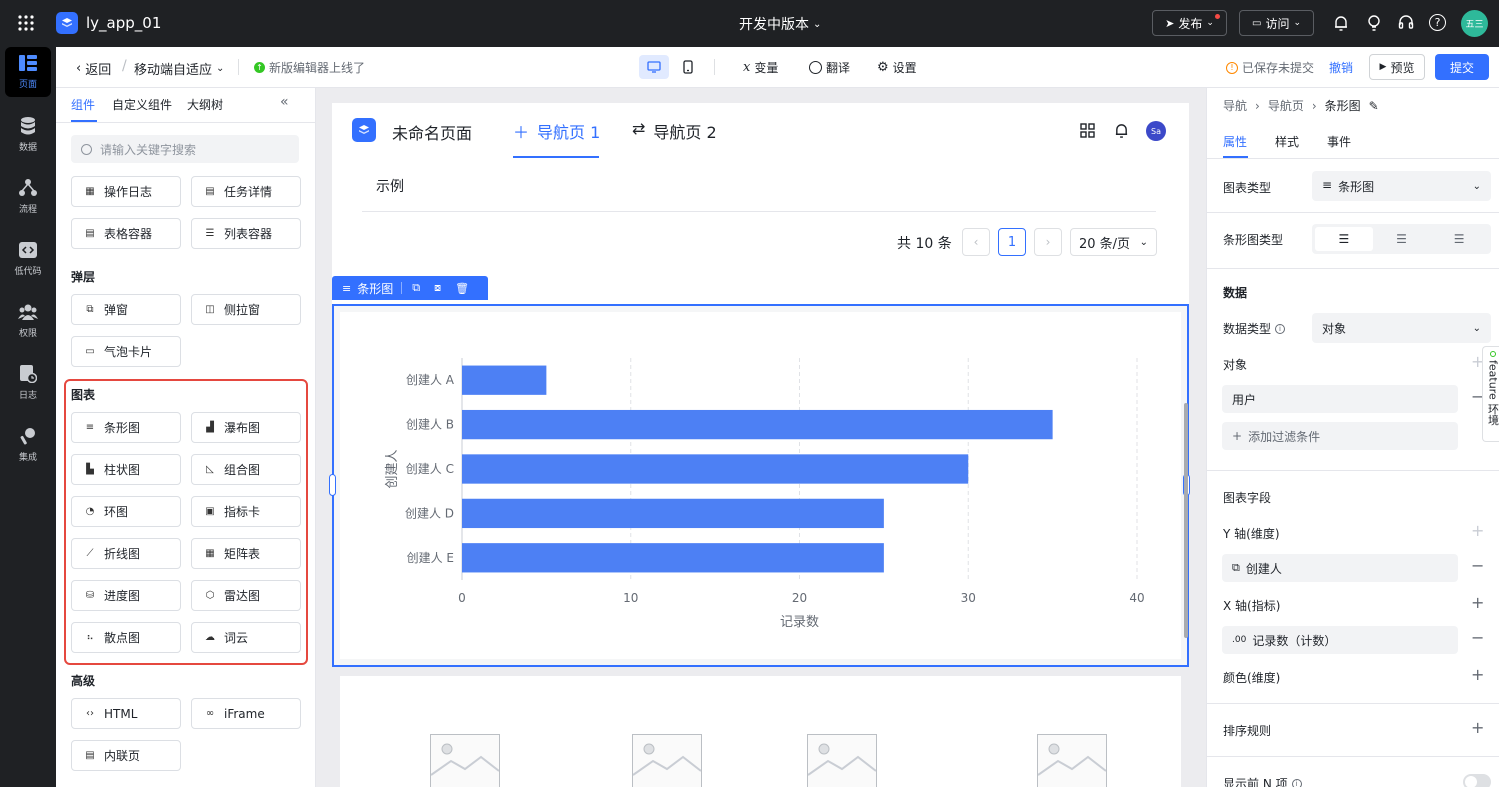 The width and height of the screenshot is (1499, 787). Describe the element at coordinates (179, 68) in the screenshot. I see `page-mode-selector: 移动端自适应 ⌄` at that location.